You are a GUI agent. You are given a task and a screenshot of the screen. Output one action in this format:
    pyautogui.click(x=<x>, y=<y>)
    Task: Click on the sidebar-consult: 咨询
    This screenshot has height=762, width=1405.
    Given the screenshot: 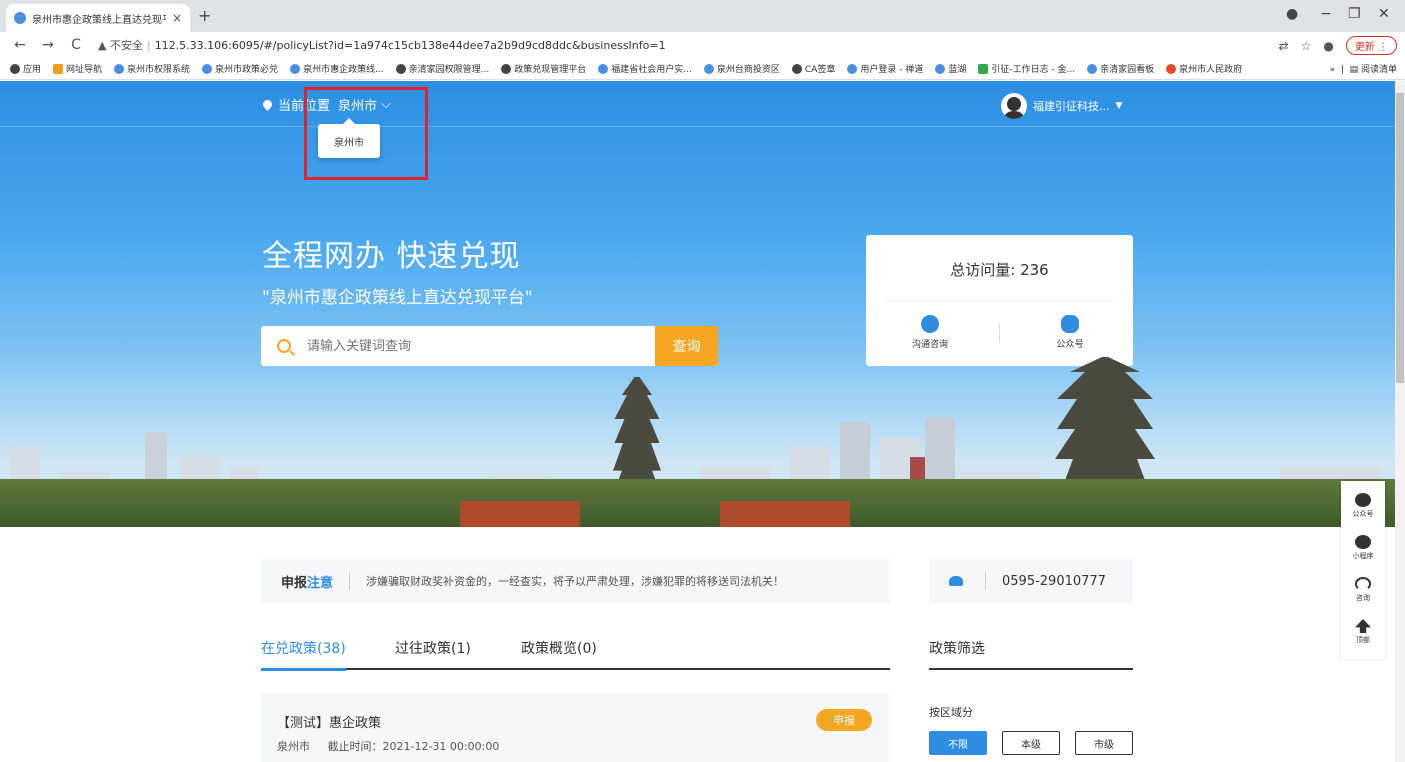 What is the action you would take?
    pyautogui.click(x=1363, y=590)
    